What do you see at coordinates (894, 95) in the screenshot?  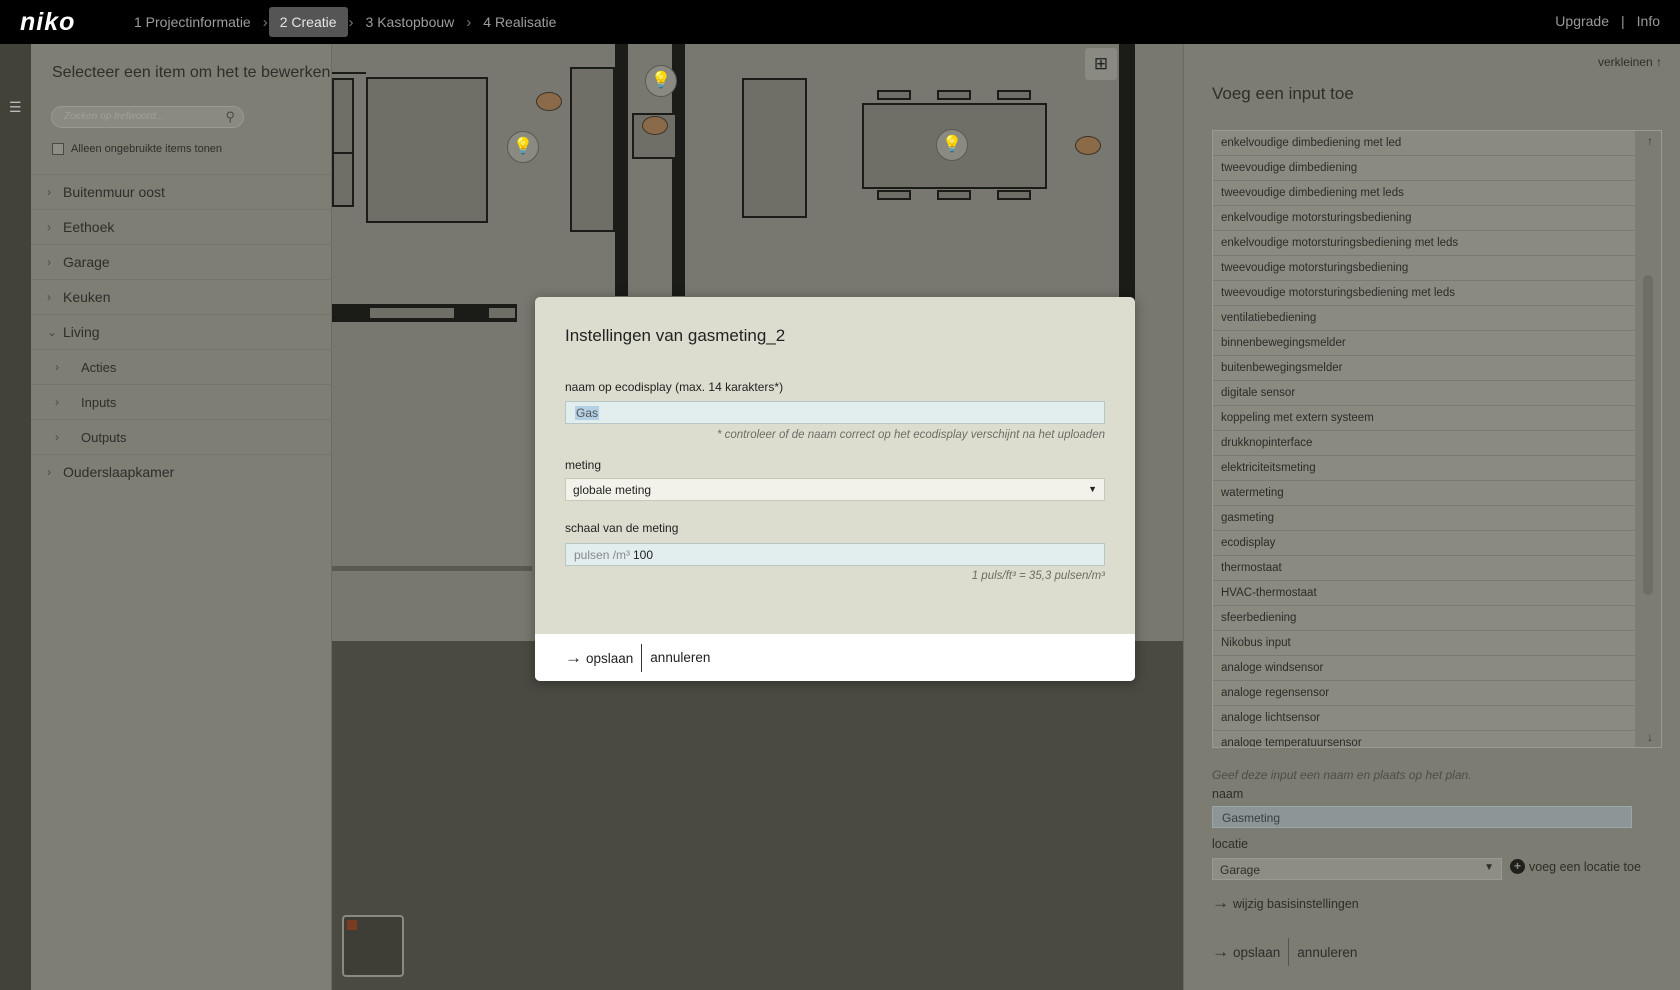 I see `plan-chair` at bounding box center [894, 95].